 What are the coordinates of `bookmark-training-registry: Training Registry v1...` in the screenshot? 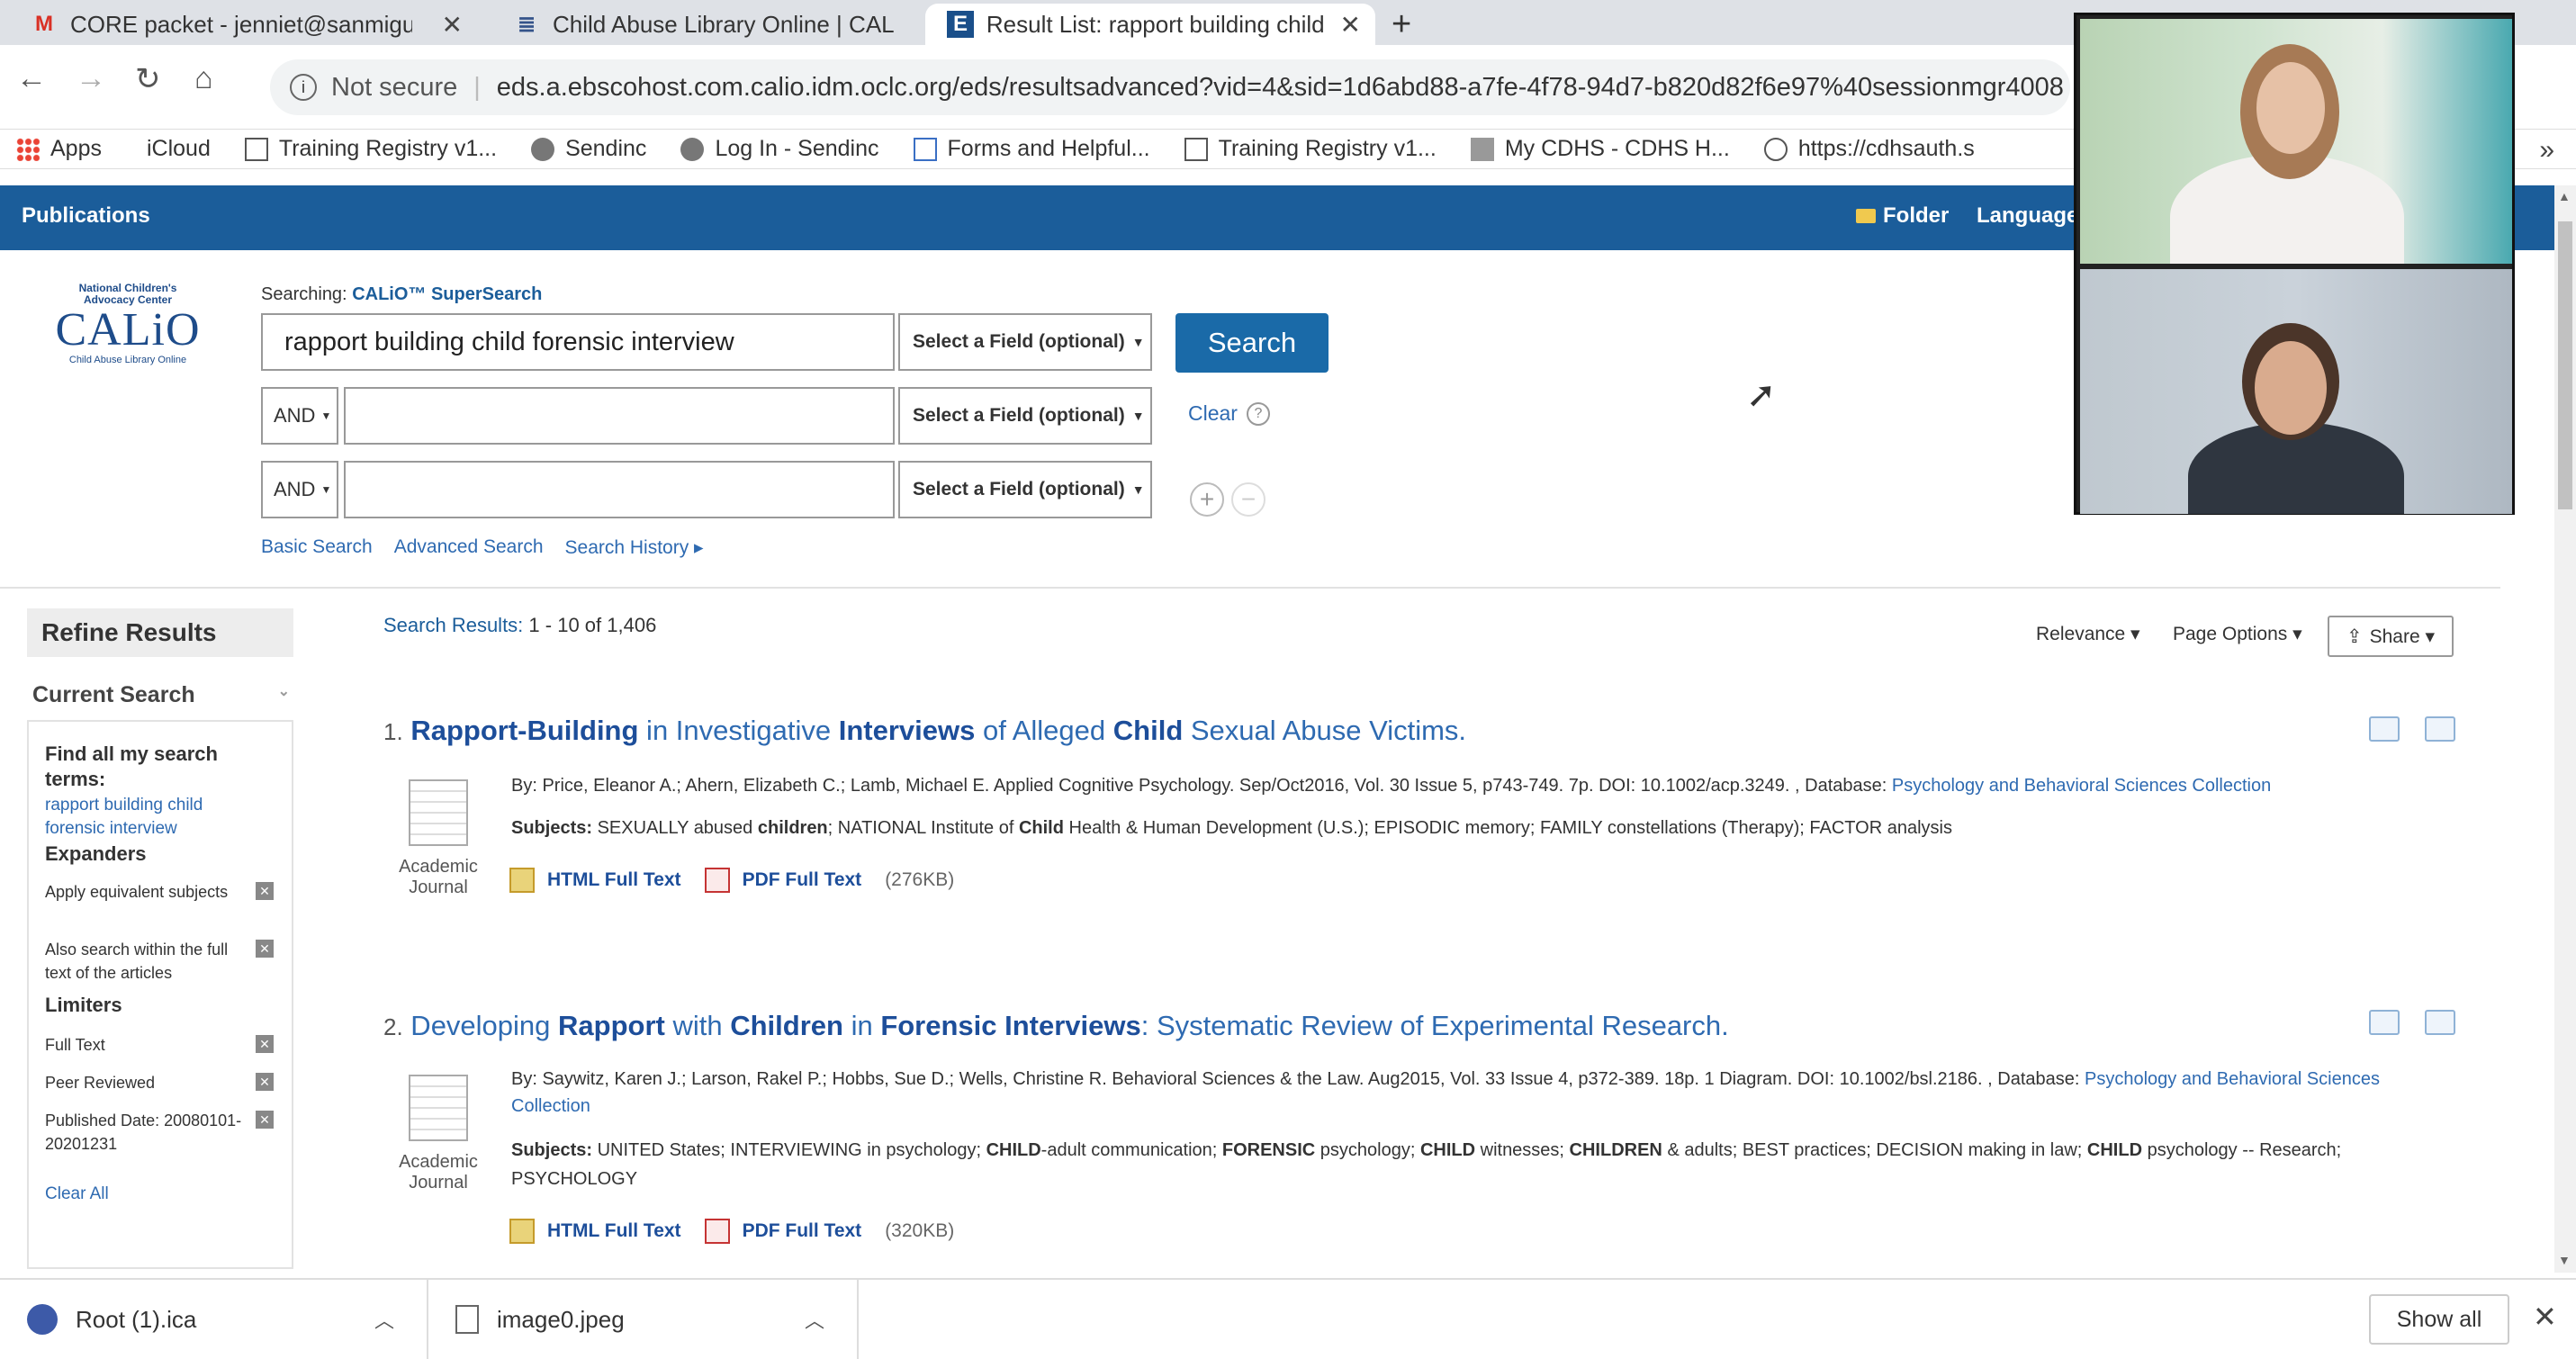 It's located at (370, 149).